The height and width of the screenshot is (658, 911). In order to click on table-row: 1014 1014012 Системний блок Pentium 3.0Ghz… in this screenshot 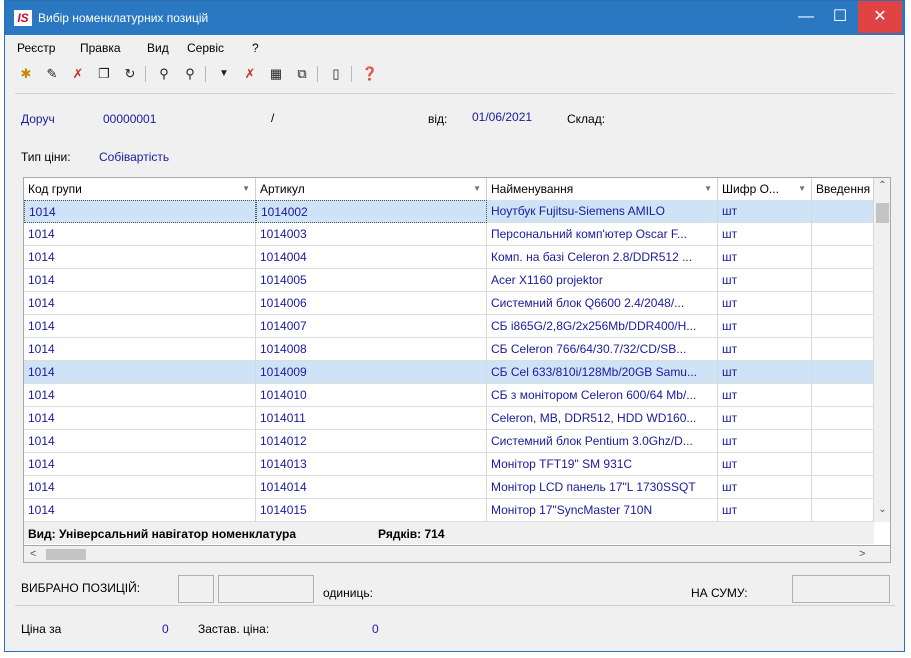, I will do `click(449, 441)`.